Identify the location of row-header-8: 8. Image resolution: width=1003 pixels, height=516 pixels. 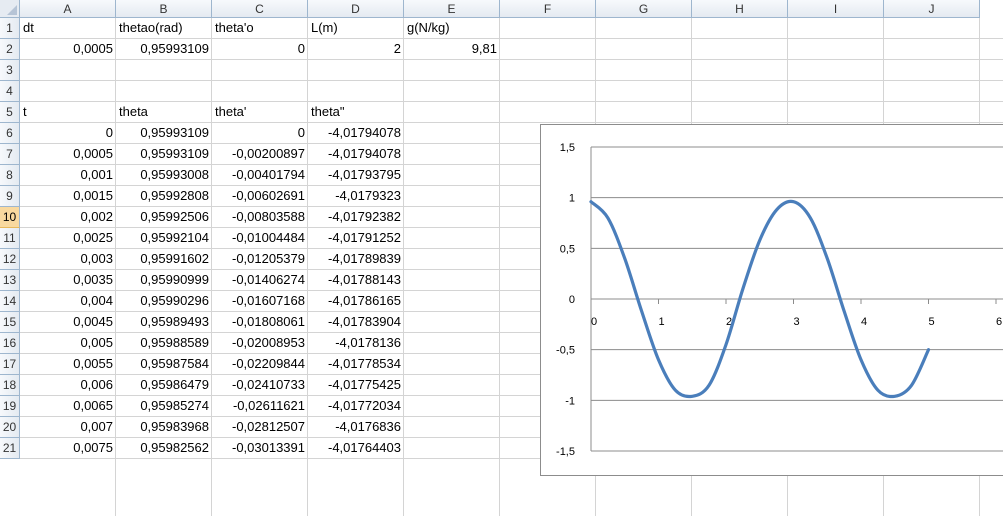
(10, 175).